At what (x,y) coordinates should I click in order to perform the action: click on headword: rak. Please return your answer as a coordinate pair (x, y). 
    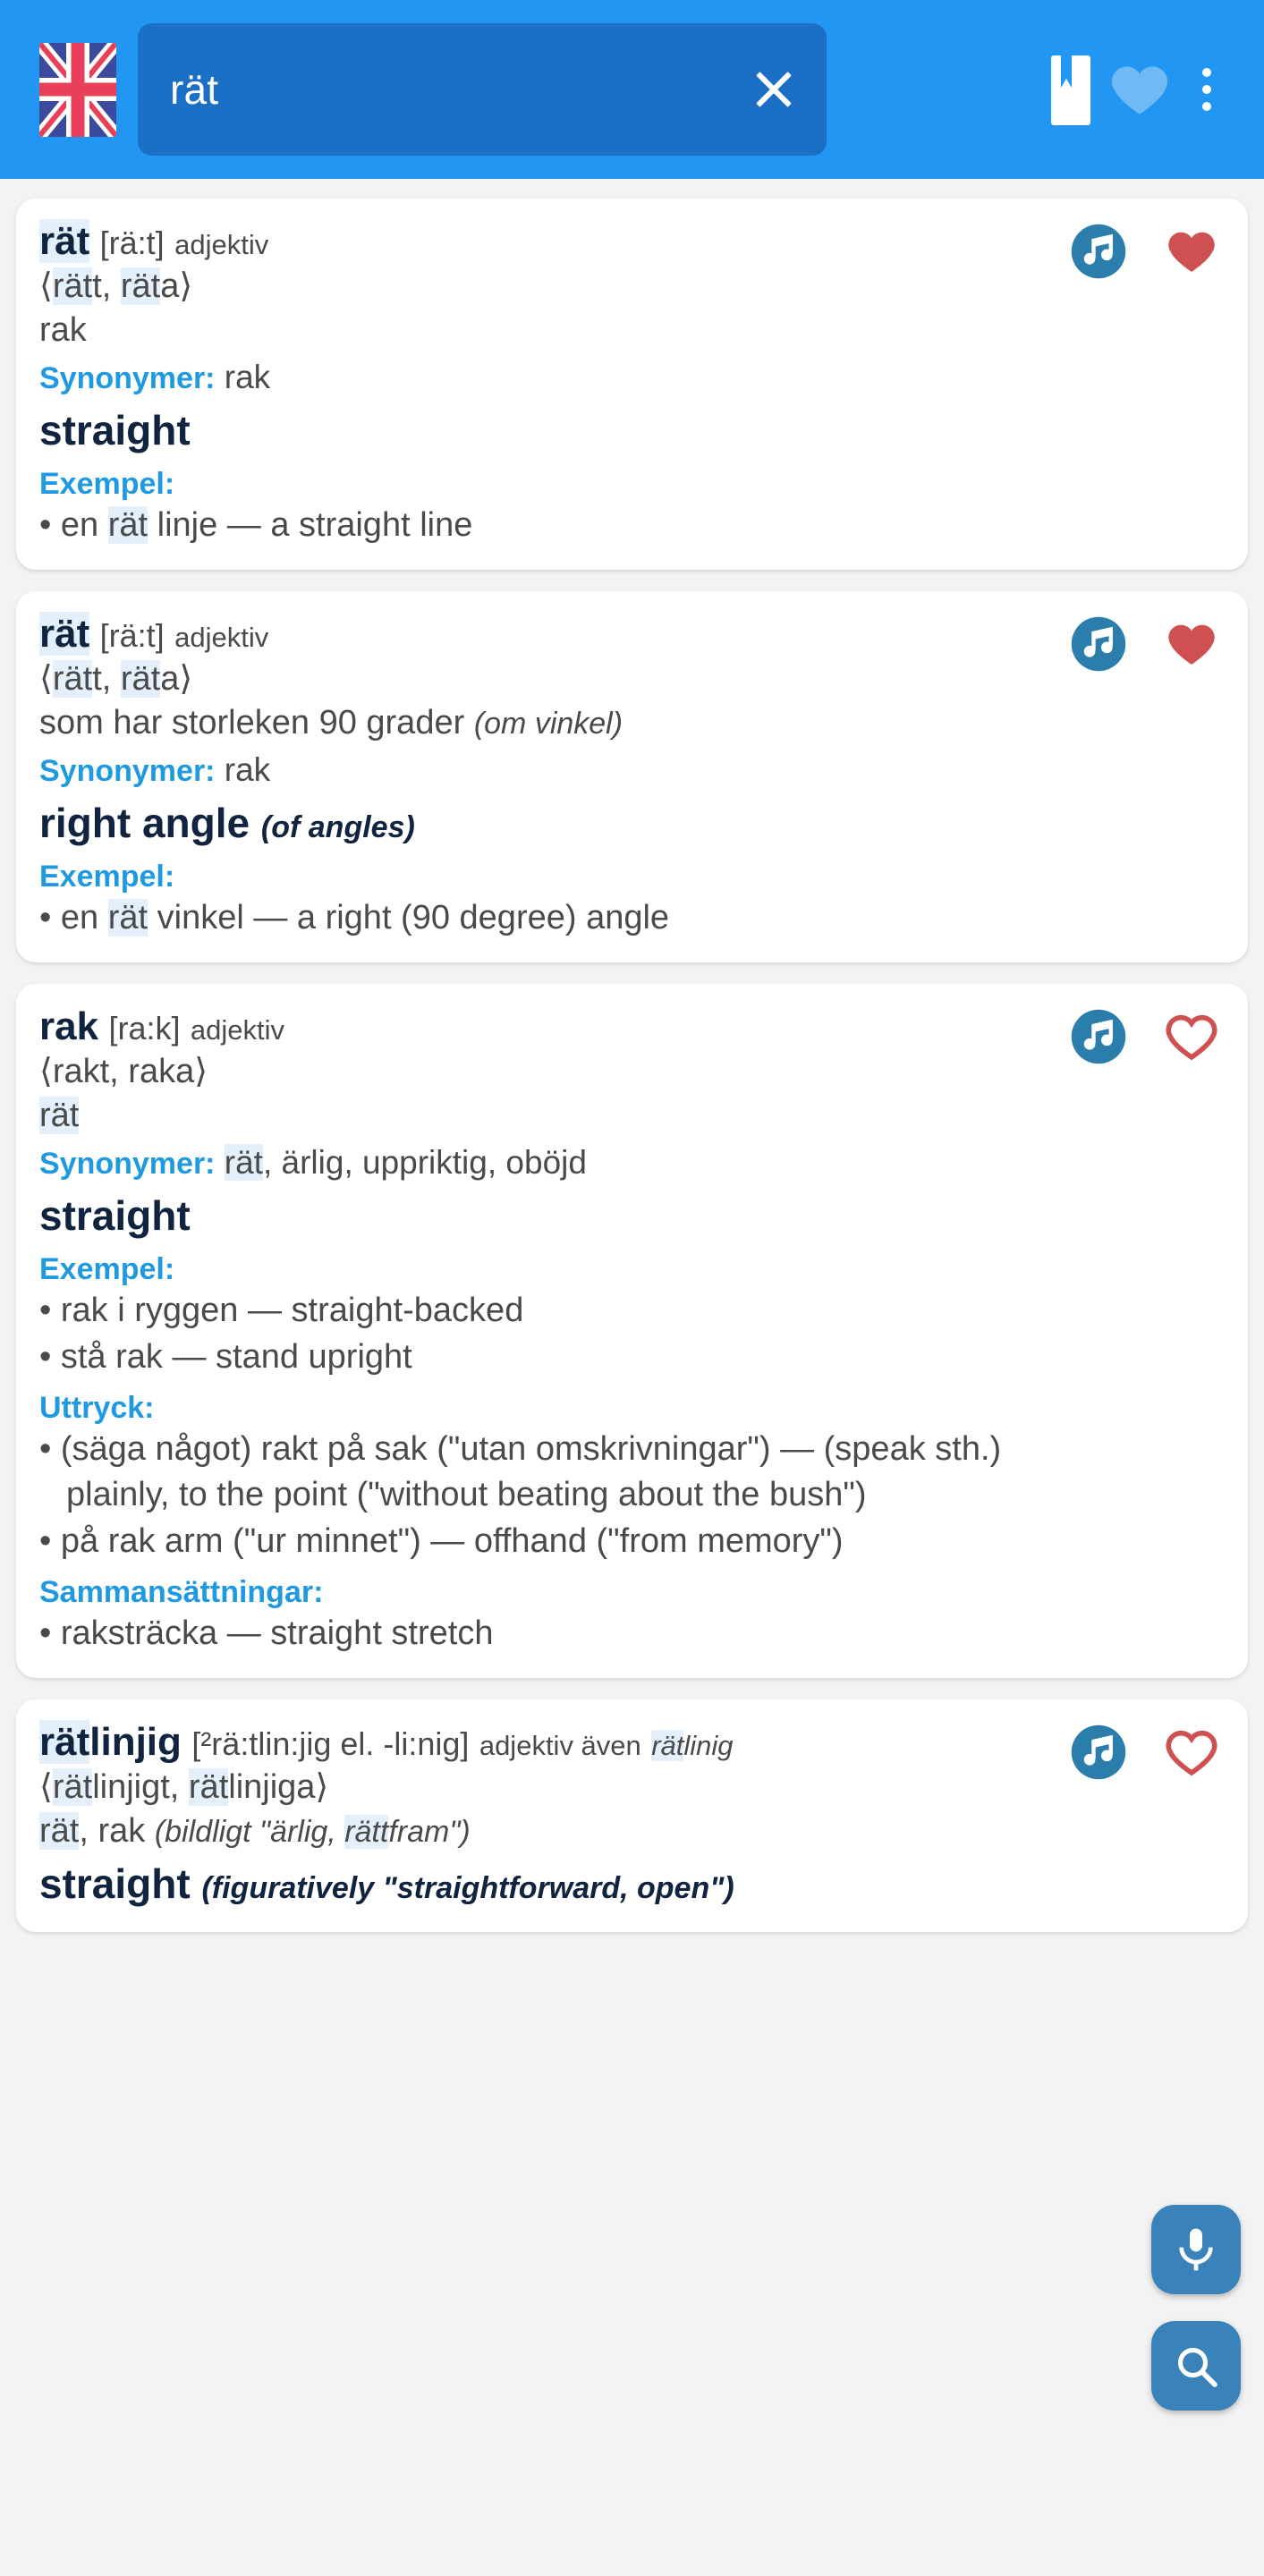
    Looking at the image, I should click on (69, 1026).